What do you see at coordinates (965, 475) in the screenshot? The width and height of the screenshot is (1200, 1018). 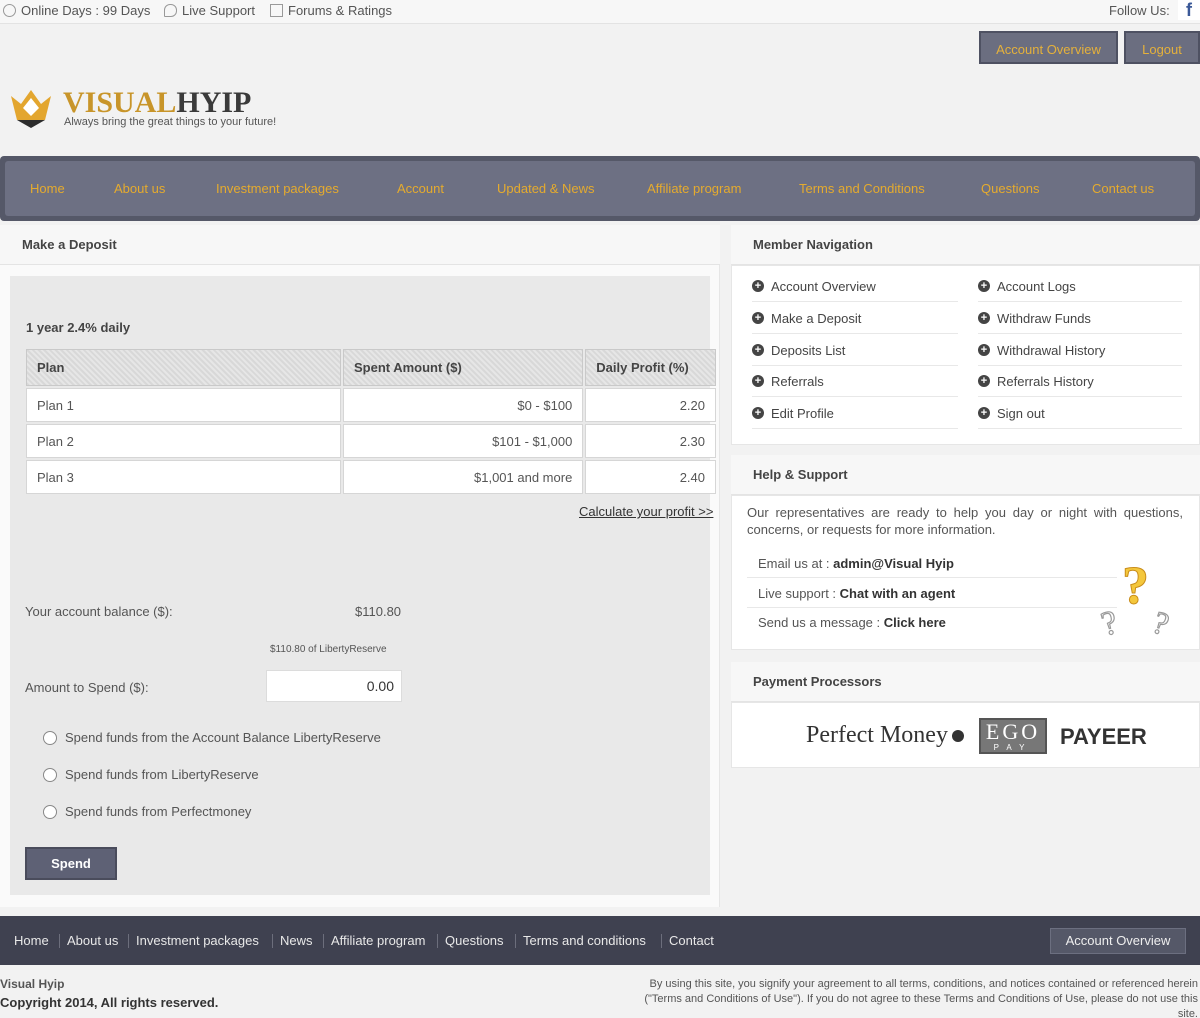 I see `help-heading: Help & Support` at bounding box center [965, 475].